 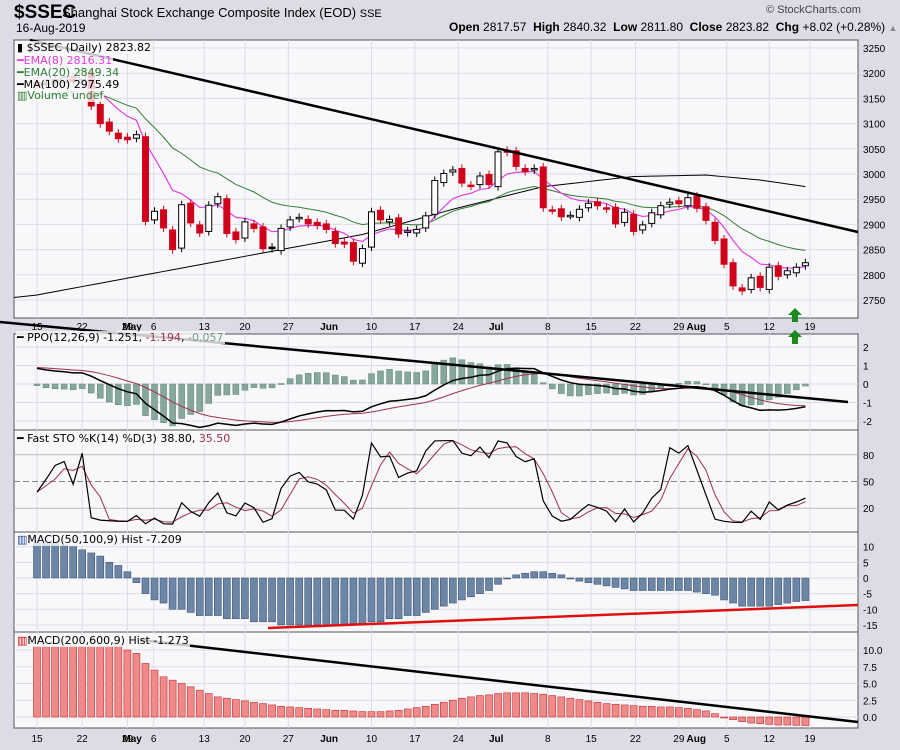 What do you see at coordinates (867, 422) in the screenshot?
I see `ppo-tick-label: -2` at bounding box center [867, 422].